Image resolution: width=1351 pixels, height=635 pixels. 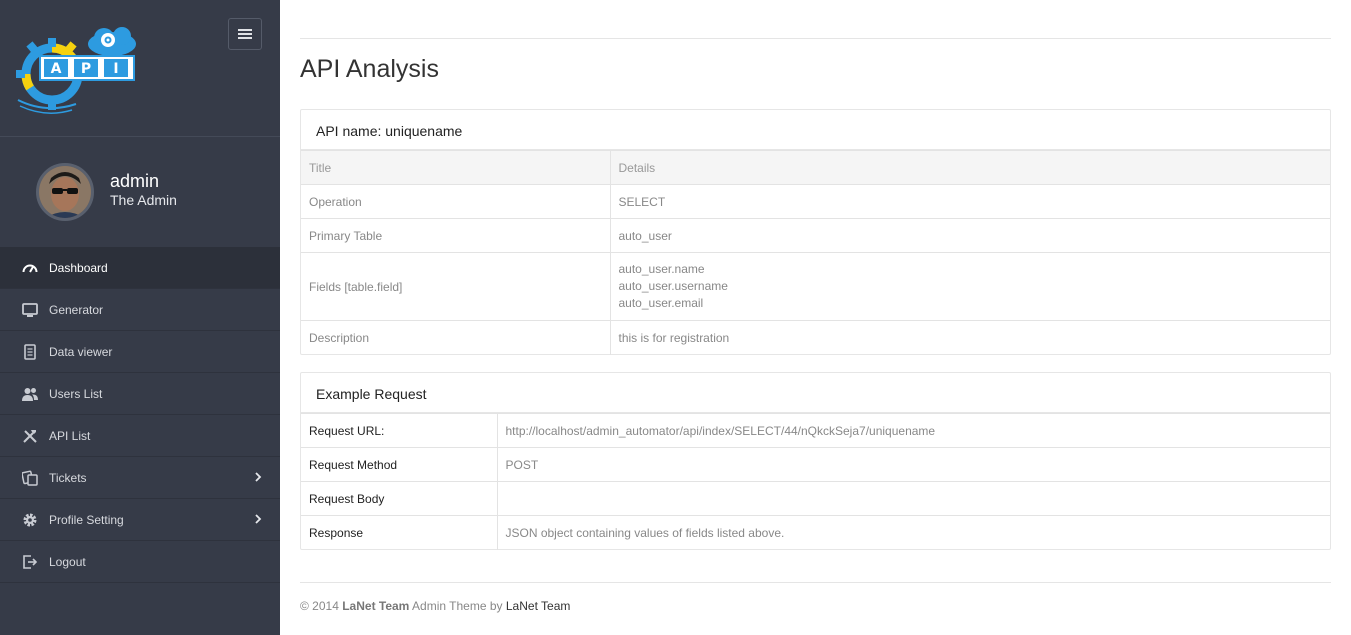 What do you see at coordinates (399, 532) in the screenshot?
I see `row-label: Response` at bounding box center [399, 532].